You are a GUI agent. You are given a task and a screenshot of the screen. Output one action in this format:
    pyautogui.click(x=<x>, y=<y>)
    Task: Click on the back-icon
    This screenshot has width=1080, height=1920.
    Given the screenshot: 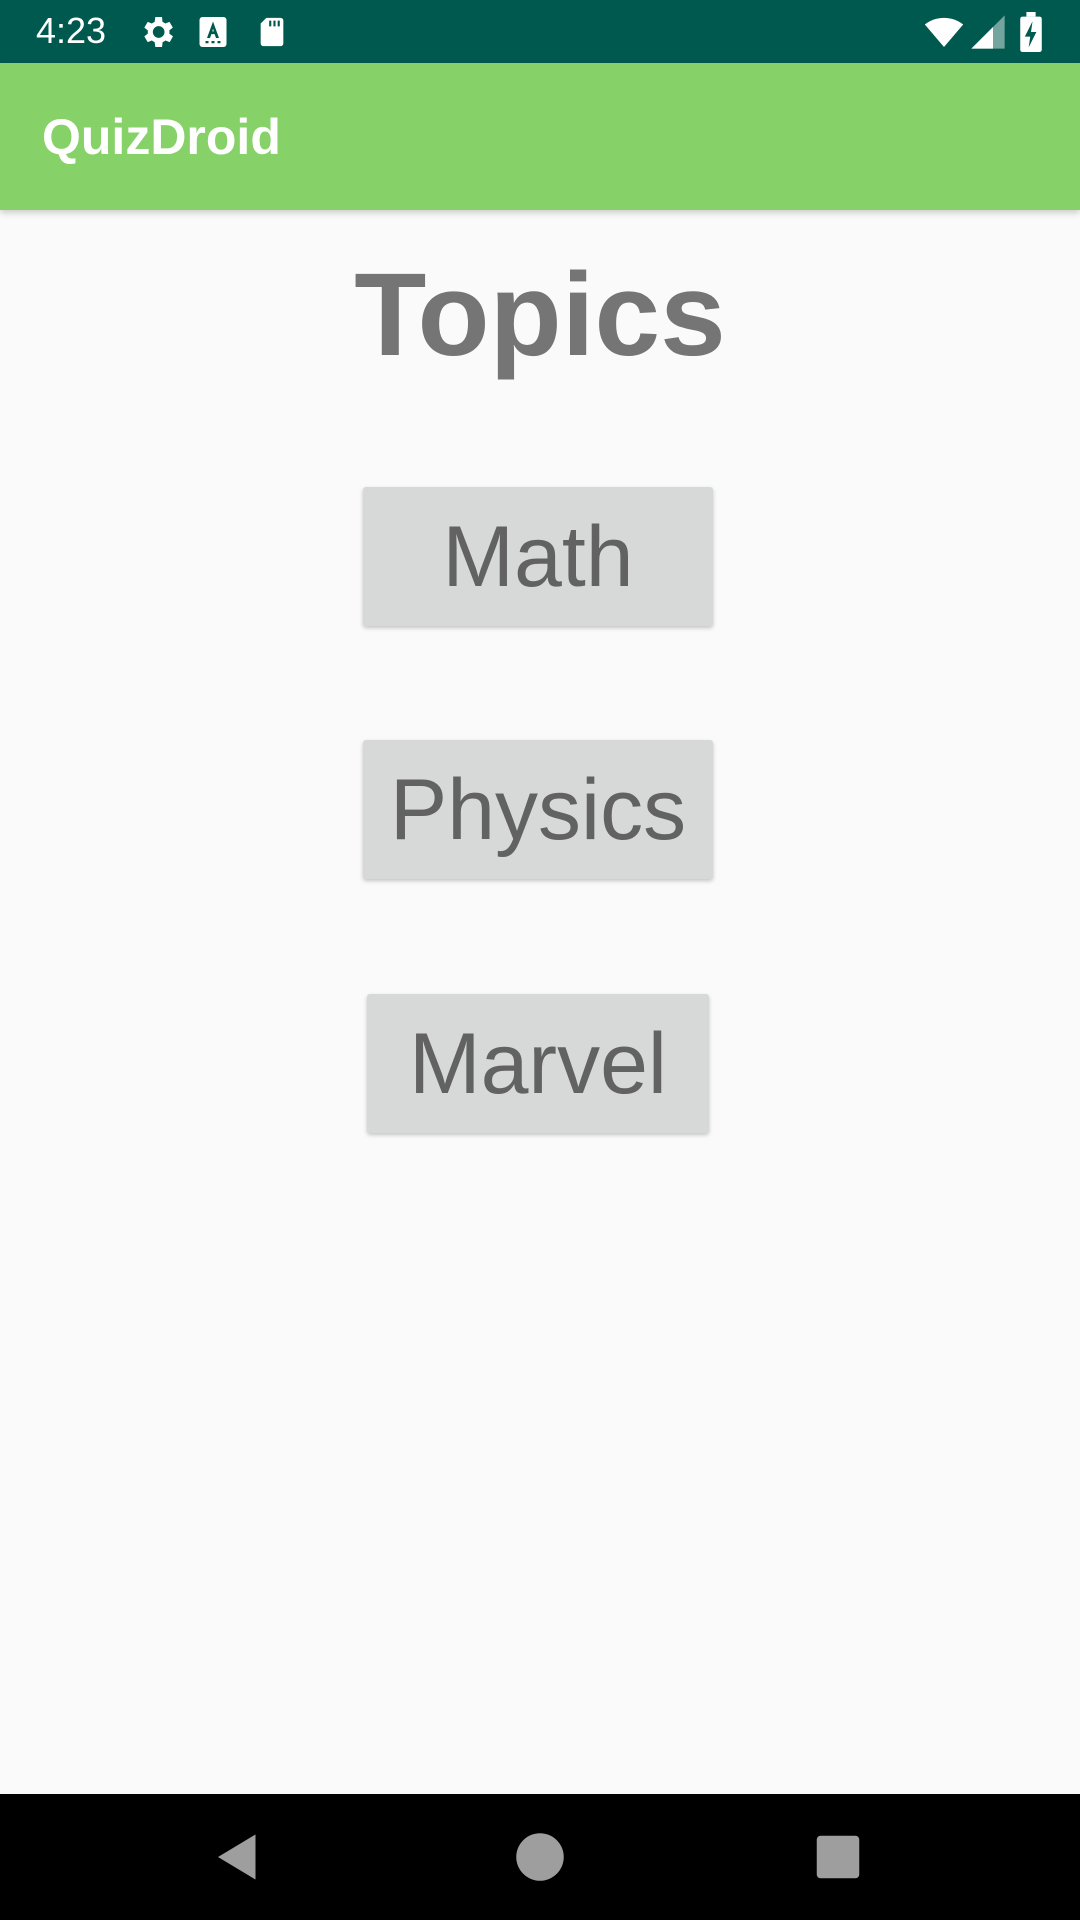 What is the action you would take?
    pyautogui.click(x=238, y=1857)
    